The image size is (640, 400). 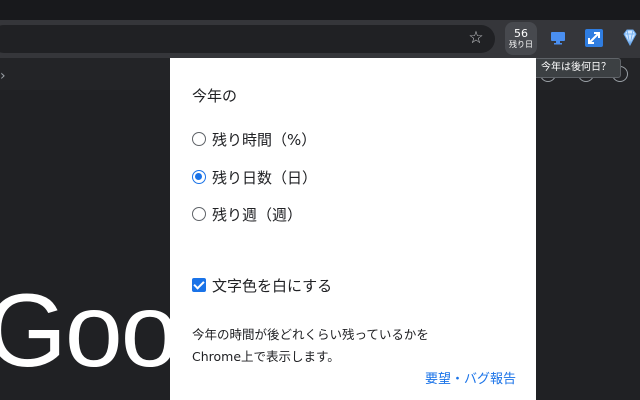 What do you see at coordinates (89, 331) in the screenshot?
I see `google-logo: Goo` at bounding box center [89, 331].